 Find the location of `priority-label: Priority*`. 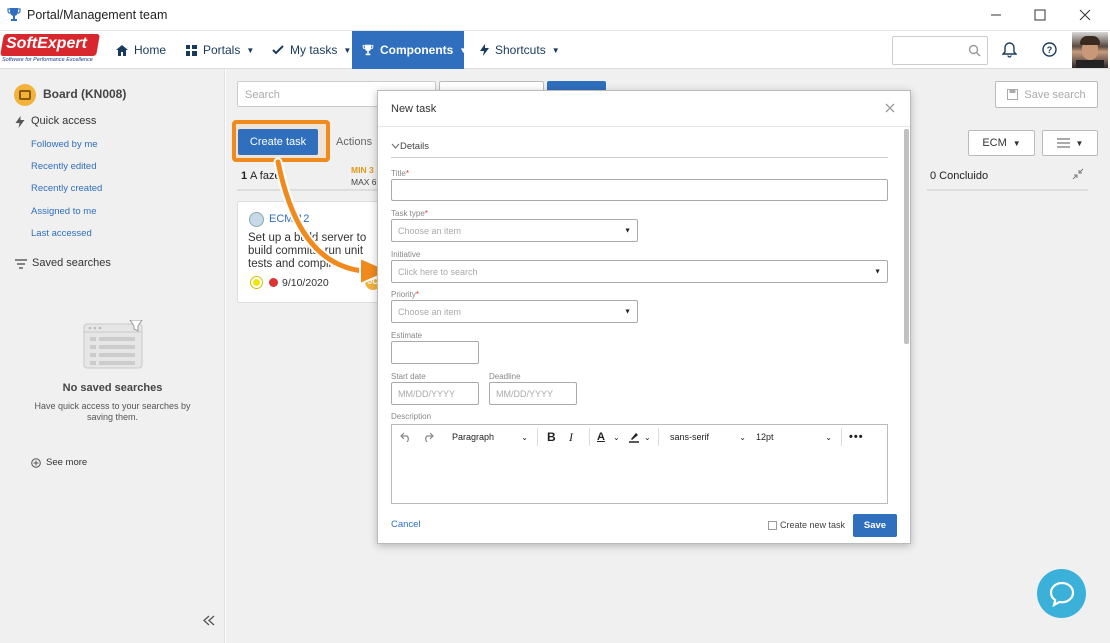

priority-label: Priority* is located at coordinates (405, 294).